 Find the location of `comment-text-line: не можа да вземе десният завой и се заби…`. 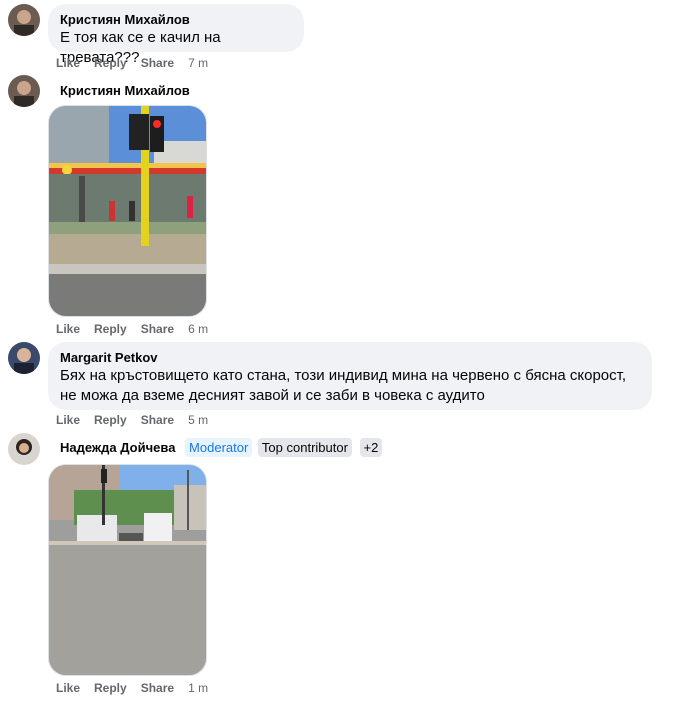

comment-text-line: не можа да вземе десният завой и се заби… is located at coordinates (272, 395).